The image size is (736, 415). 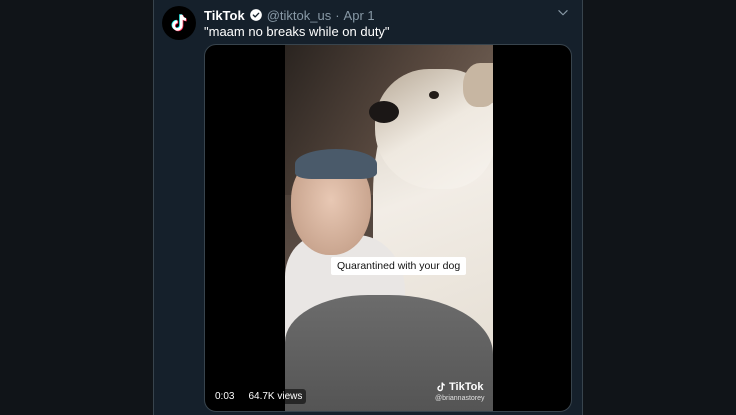 I want to click on avatar, so click(x=179, y=23).